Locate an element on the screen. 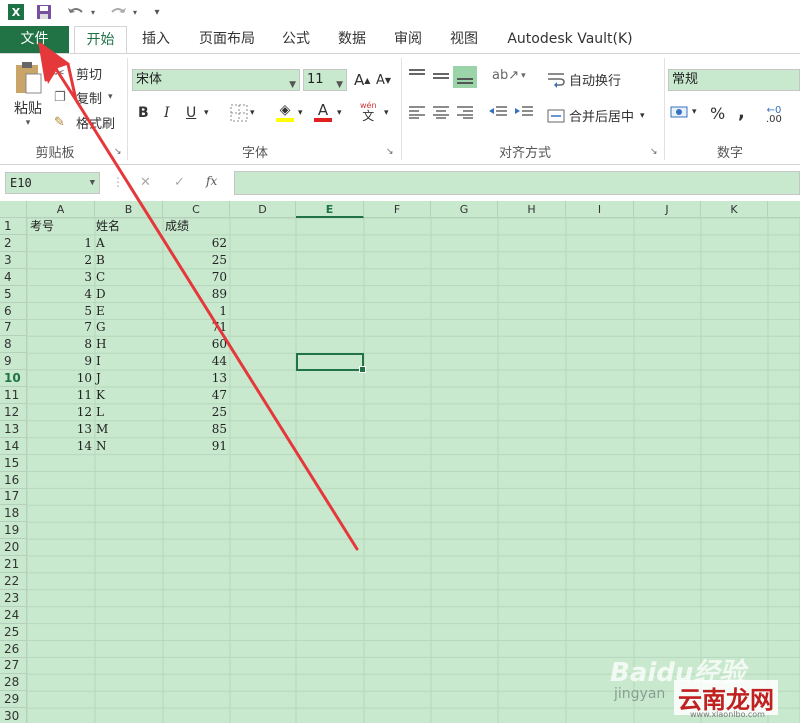  watermark-text-4: www.xlaonlbo.com is located at coordinates (727, 714).